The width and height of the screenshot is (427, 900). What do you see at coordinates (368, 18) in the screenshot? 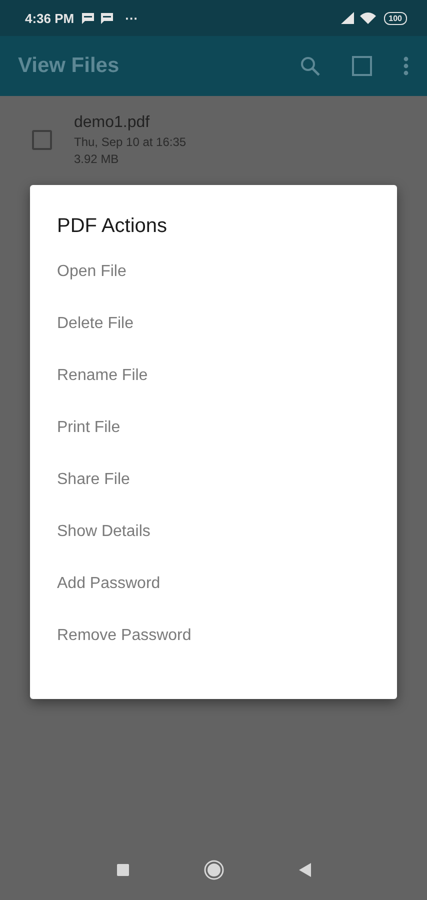
I see `wifi-icon` at bounding box center [368, 18].